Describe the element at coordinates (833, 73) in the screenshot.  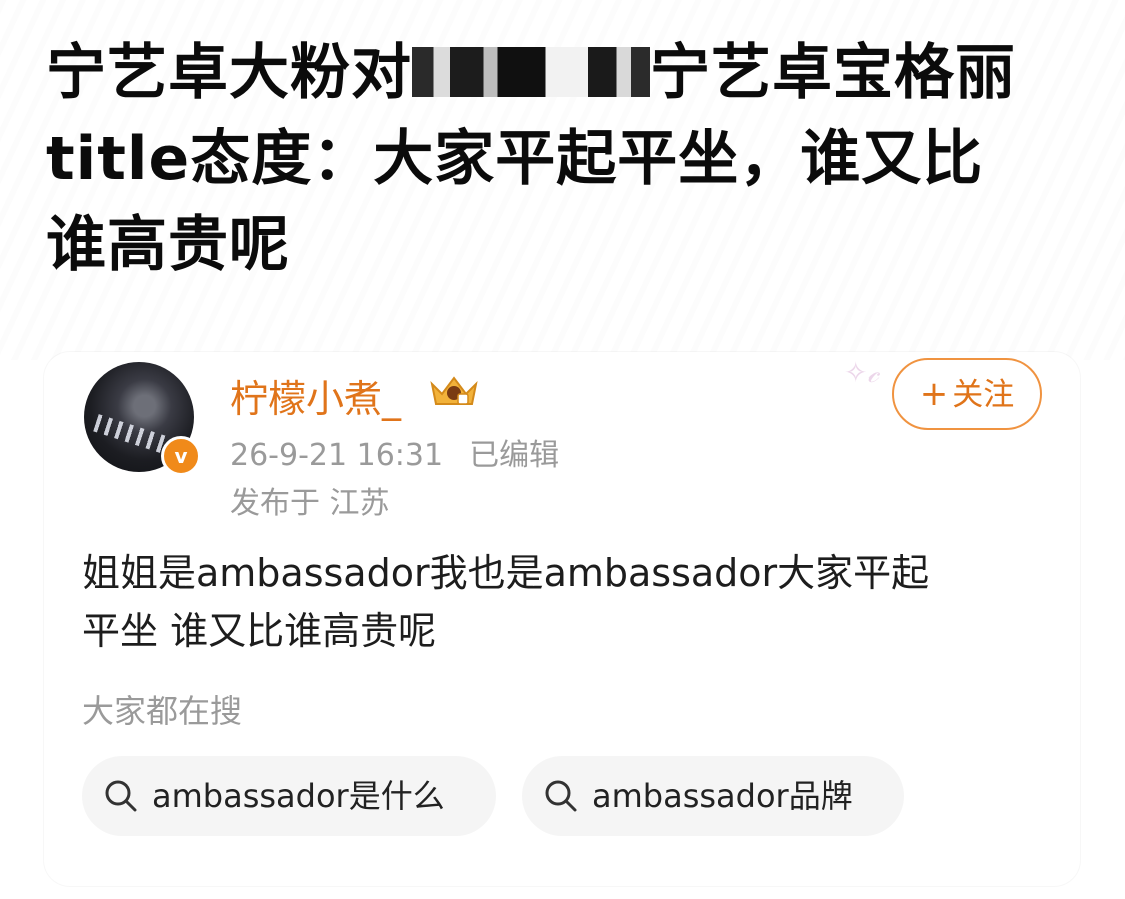
I see `headline-line-1-end: 宁艺卓宝格丽` at that location.